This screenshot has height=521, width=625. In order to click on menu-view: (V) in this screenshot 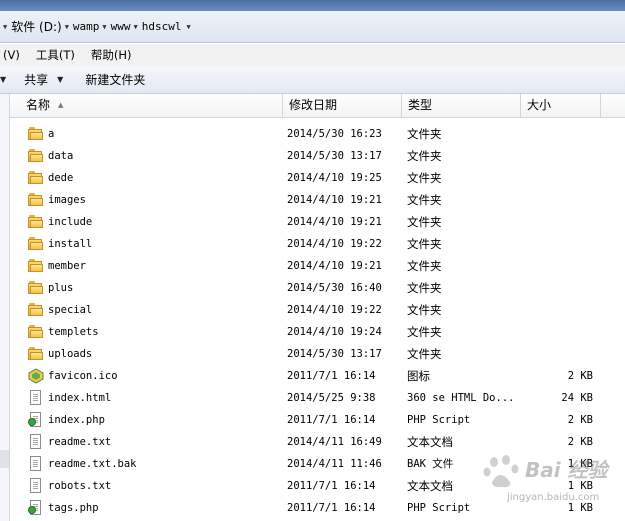, I will do `click(11, 55)`.